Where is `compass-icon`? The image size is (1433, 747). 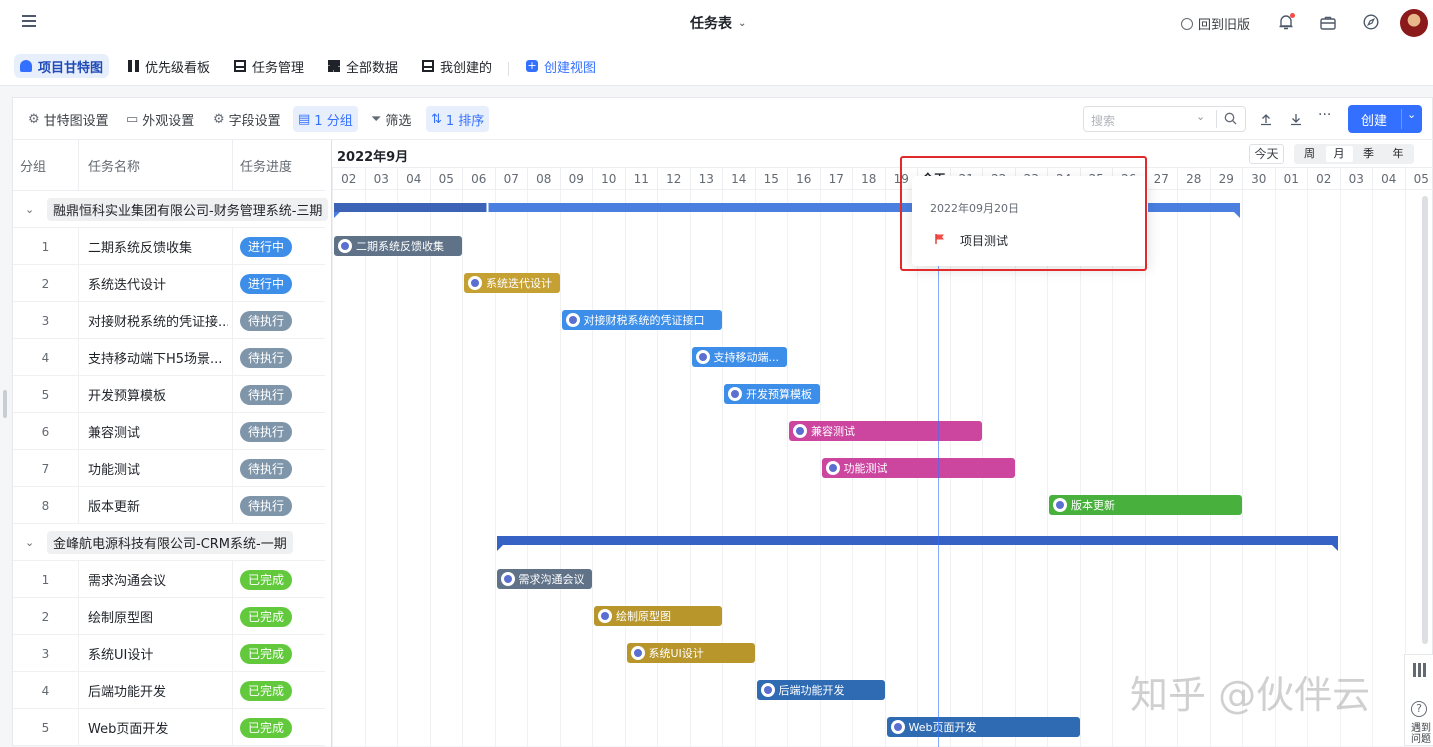 compass-icon is located at coordinates (1371, 24).